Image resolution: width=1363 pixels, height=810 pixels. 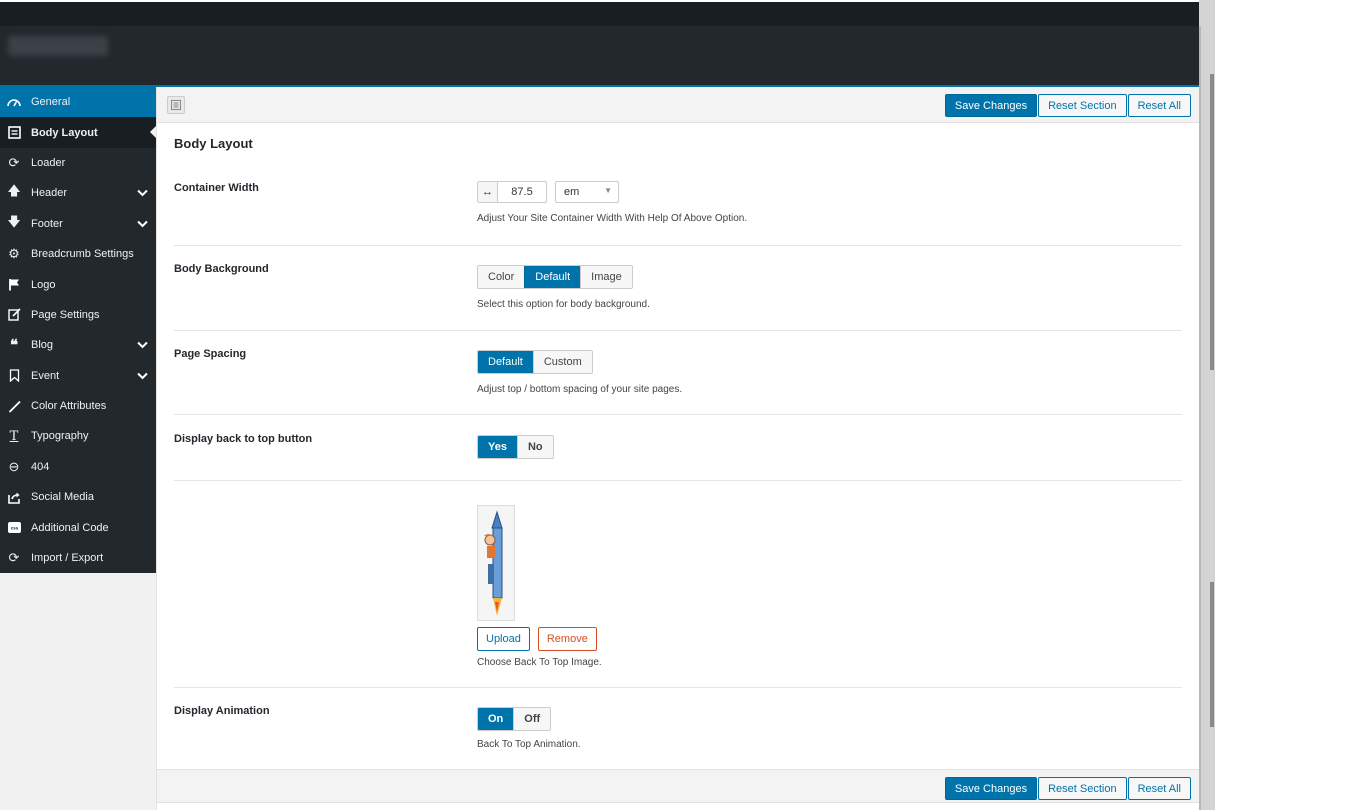 I want to click on sidebar-item-import-export: ⟳ Import / Export, so click(x=78, y=558).